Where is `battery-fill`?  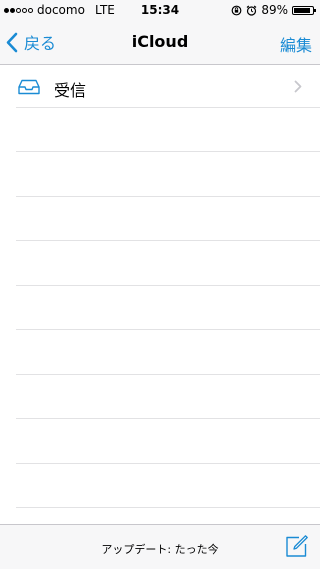
battery-fill is located at coordinates (302, 10).